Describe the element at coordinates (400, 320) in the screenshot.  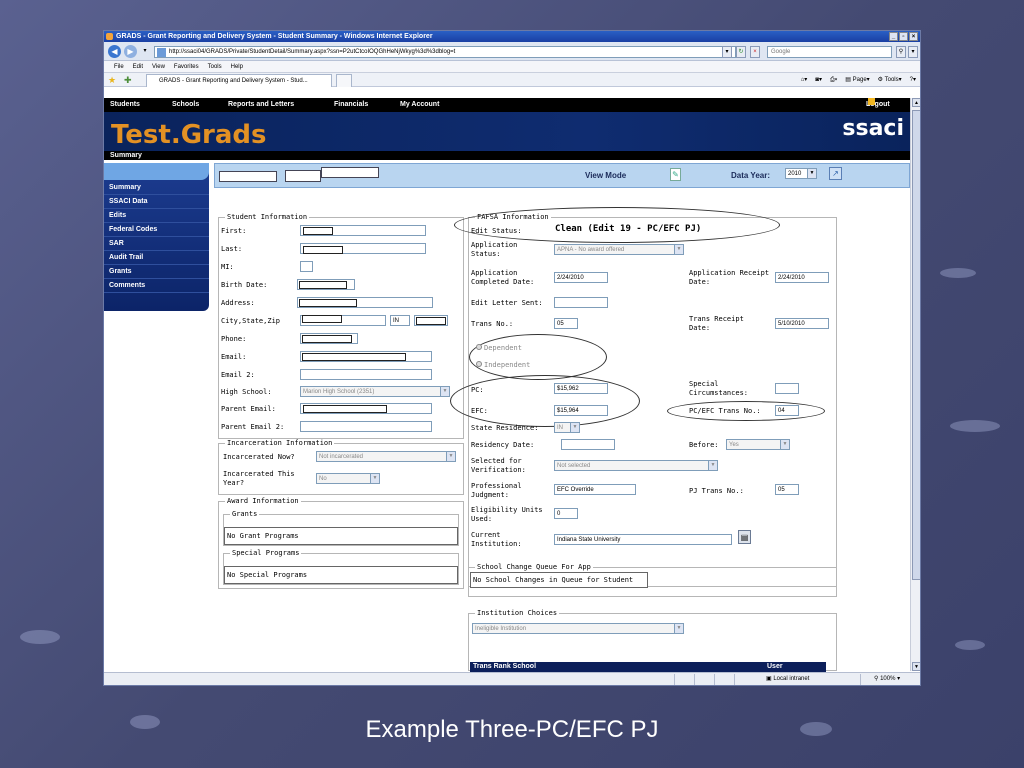
I see `state-input: IN` at that location.